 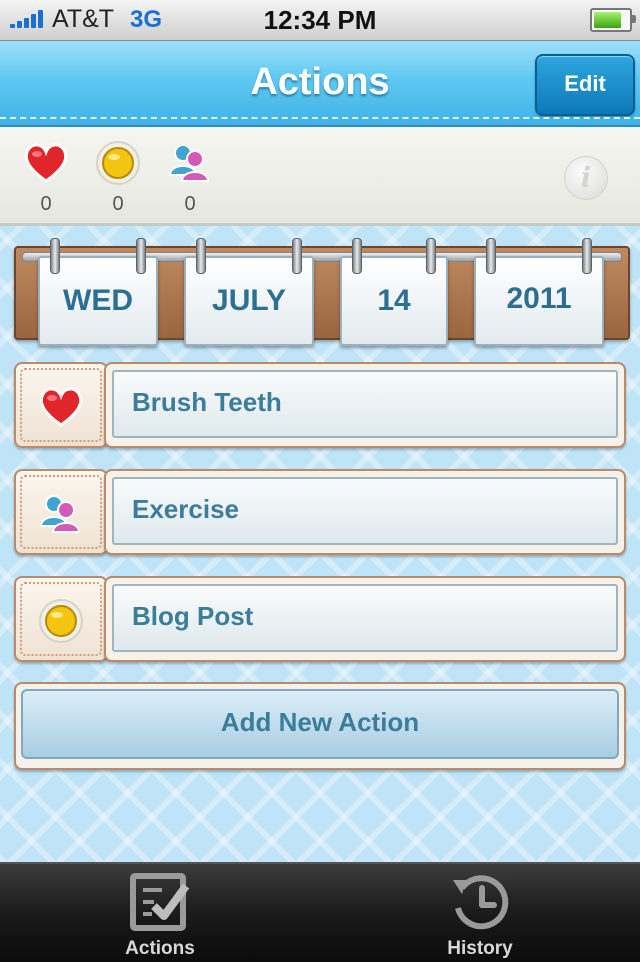 I want to click on counters-bar: 0 0 0, so click(x=320, y=176).